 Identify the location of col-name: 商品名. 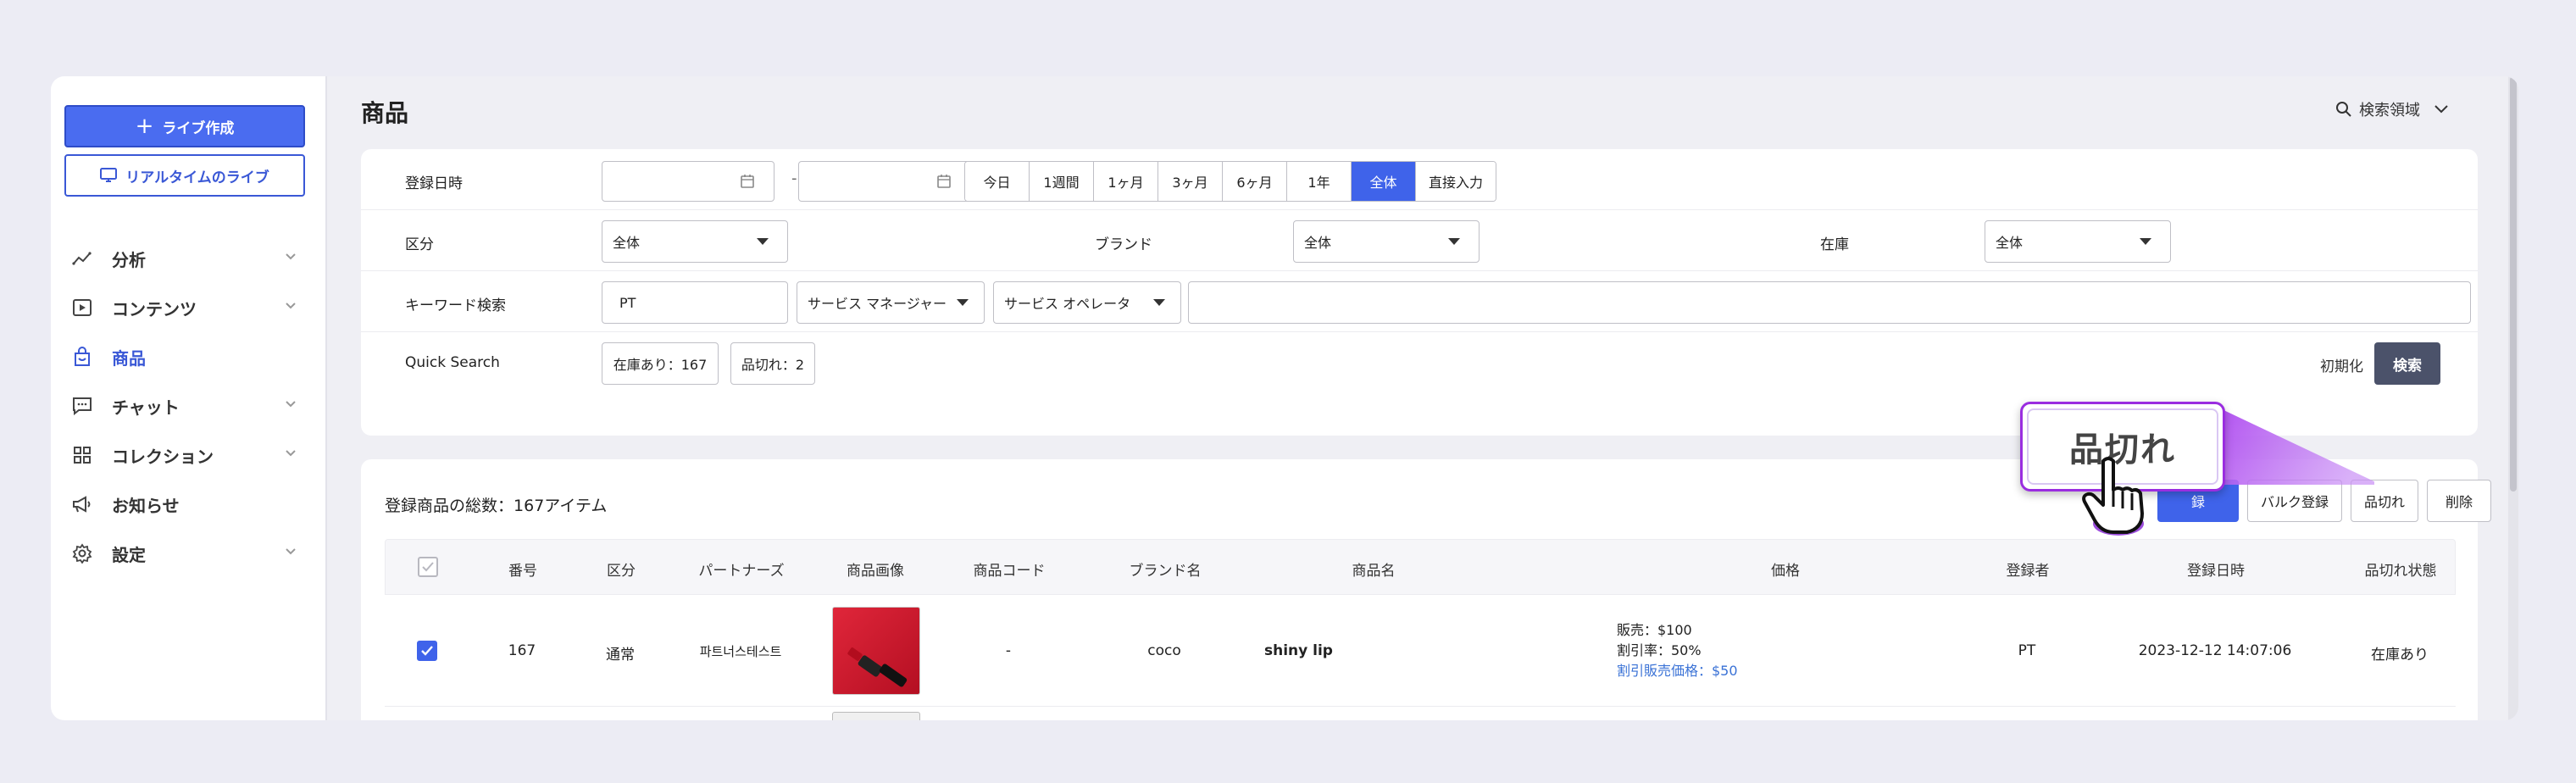
(1374, 571).